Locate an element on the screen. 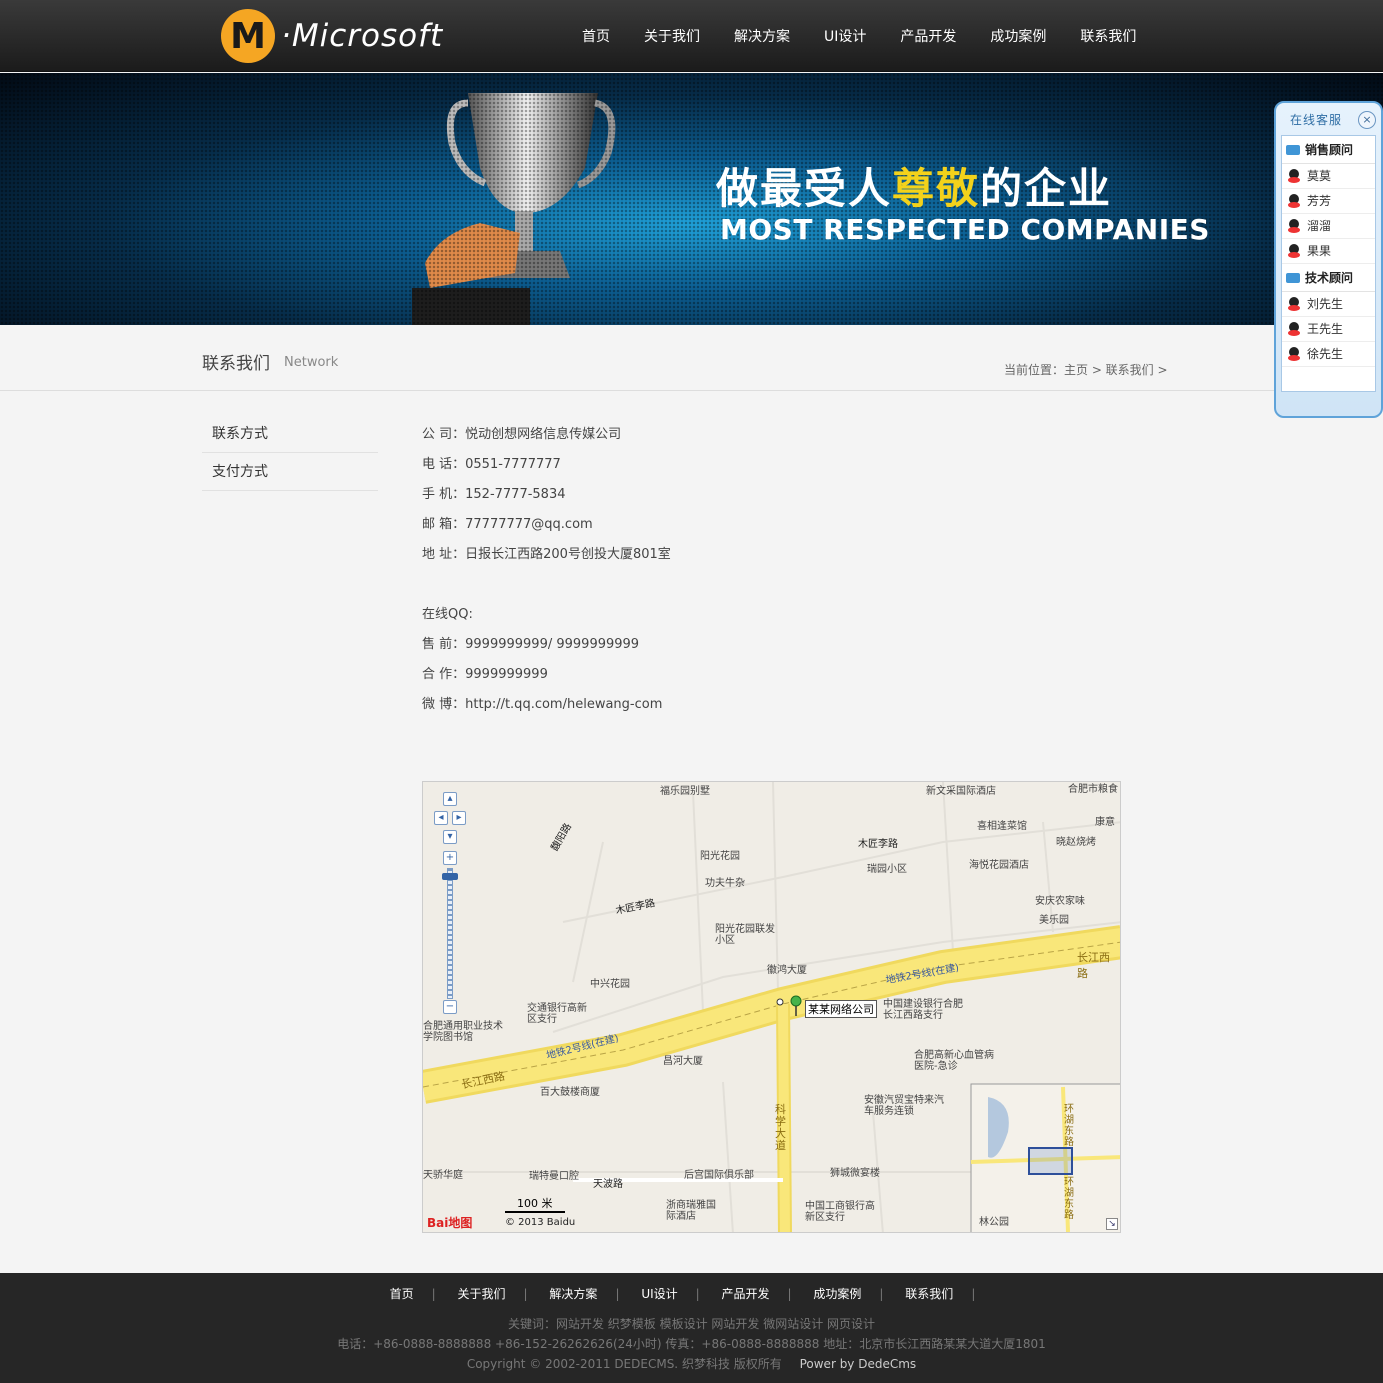  footer-keywords: 关键词：网站开发 织梦模板 模板设计 网站开发 微网站设计 网页设计 is located at coordinates (691, 1324).